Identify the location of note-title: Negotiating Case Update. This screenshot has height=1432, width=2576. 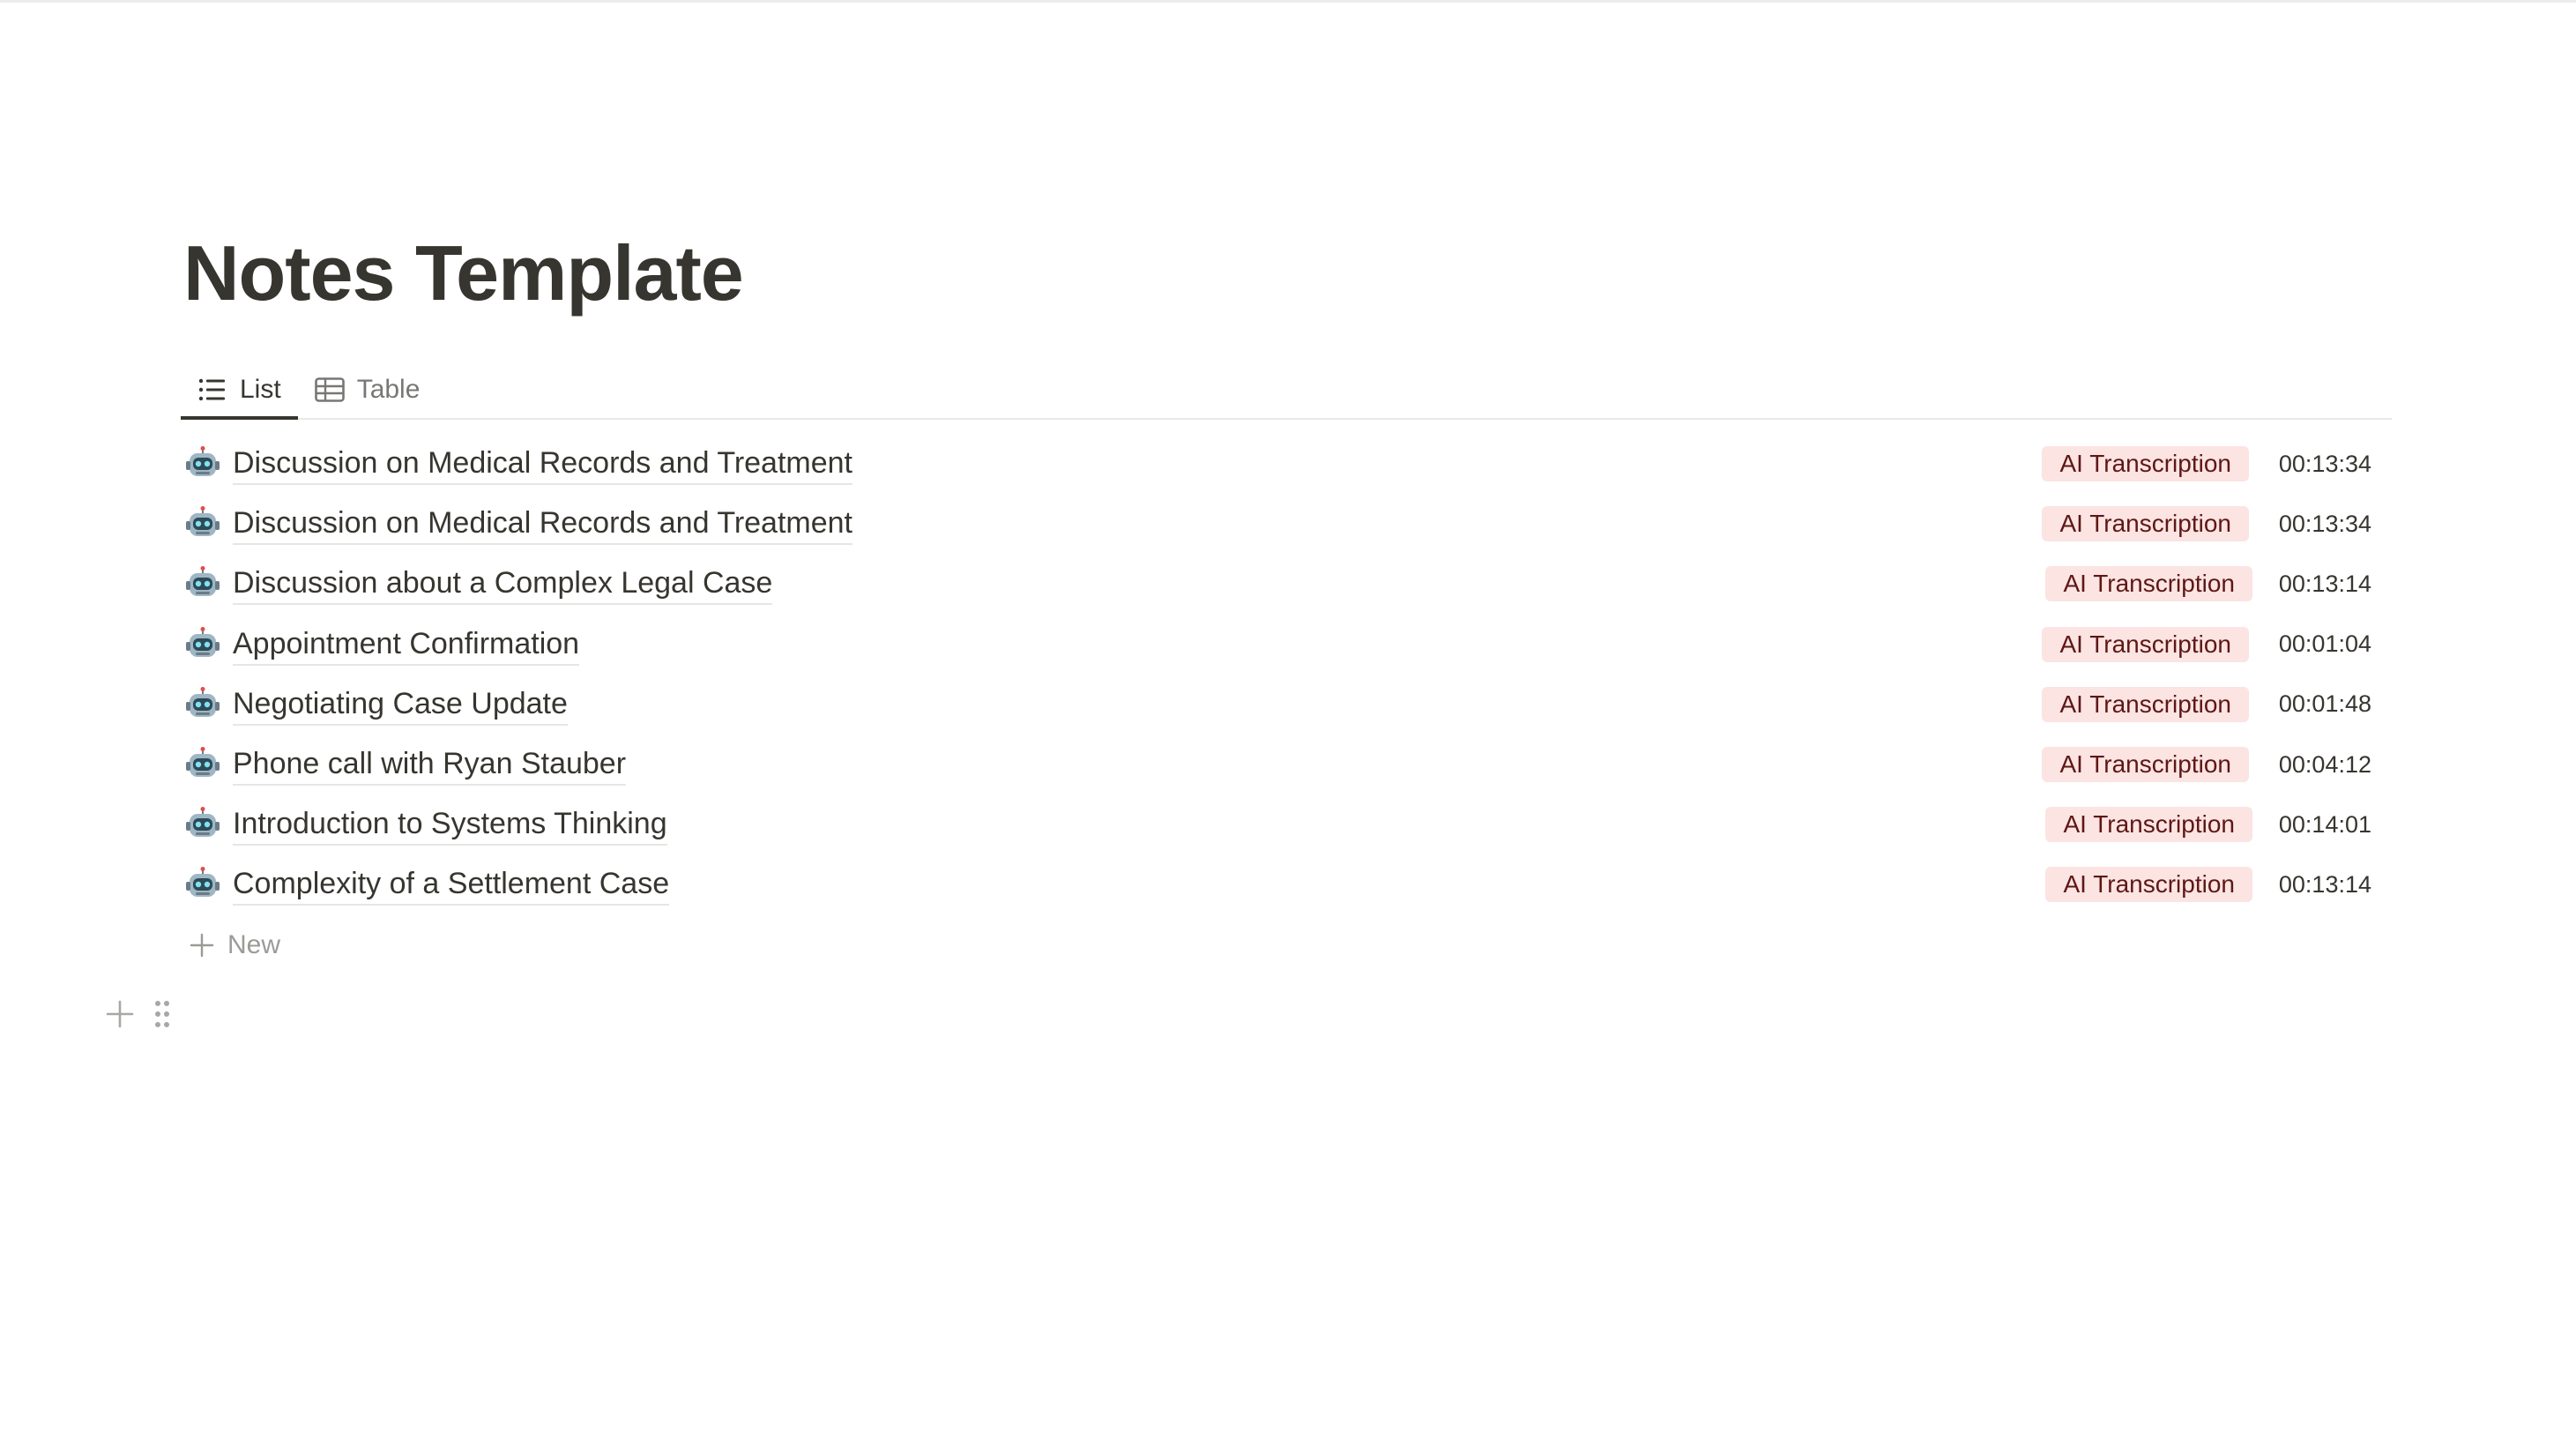
(400, 704).